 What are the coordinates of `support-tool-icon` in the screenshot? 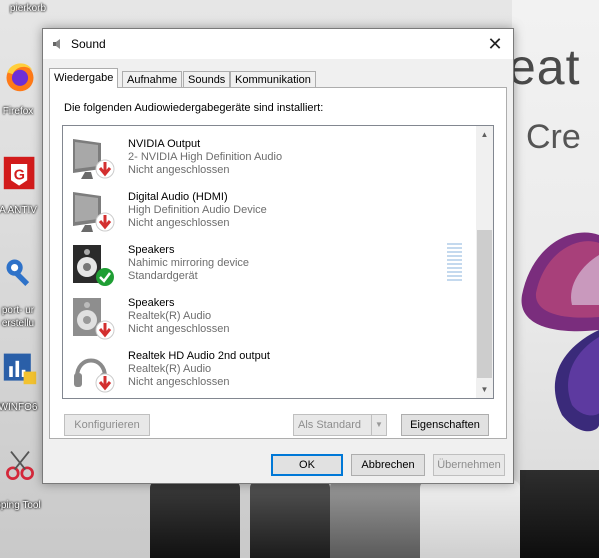 It's located at (18, 272).